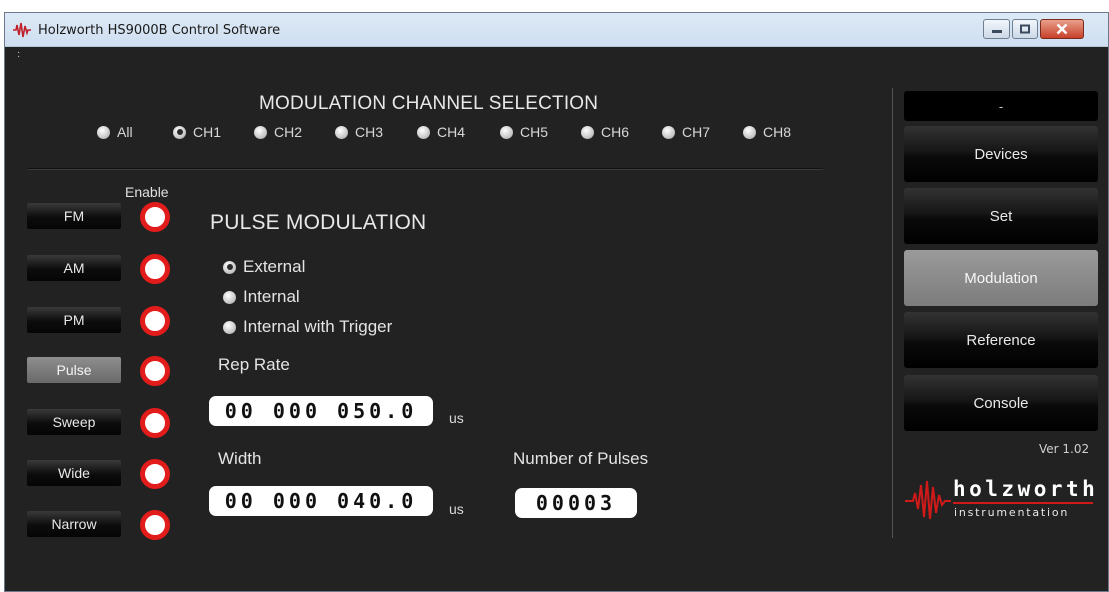 The width and height of the screenshot is (1109, 592). What do you see at coordinates (1026, 489) in the screenshot?
I see `brand-name: holzworth` at bounding box center [1026, 489].